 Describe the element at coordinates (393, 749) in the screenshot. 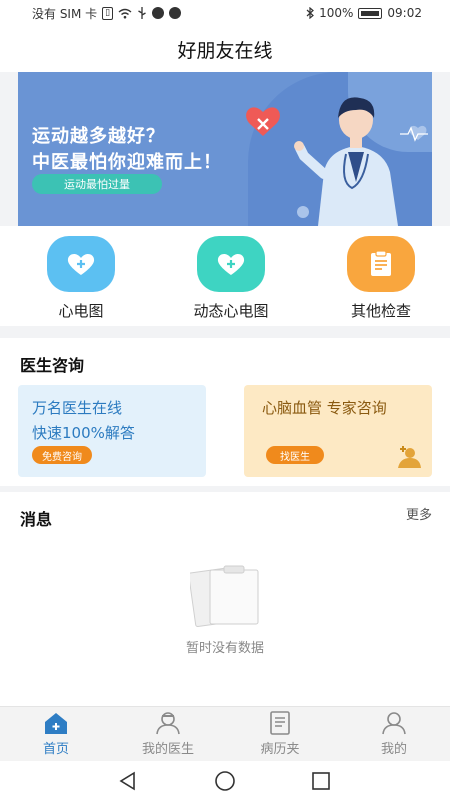

I see `tab-label: 我的` at that location.